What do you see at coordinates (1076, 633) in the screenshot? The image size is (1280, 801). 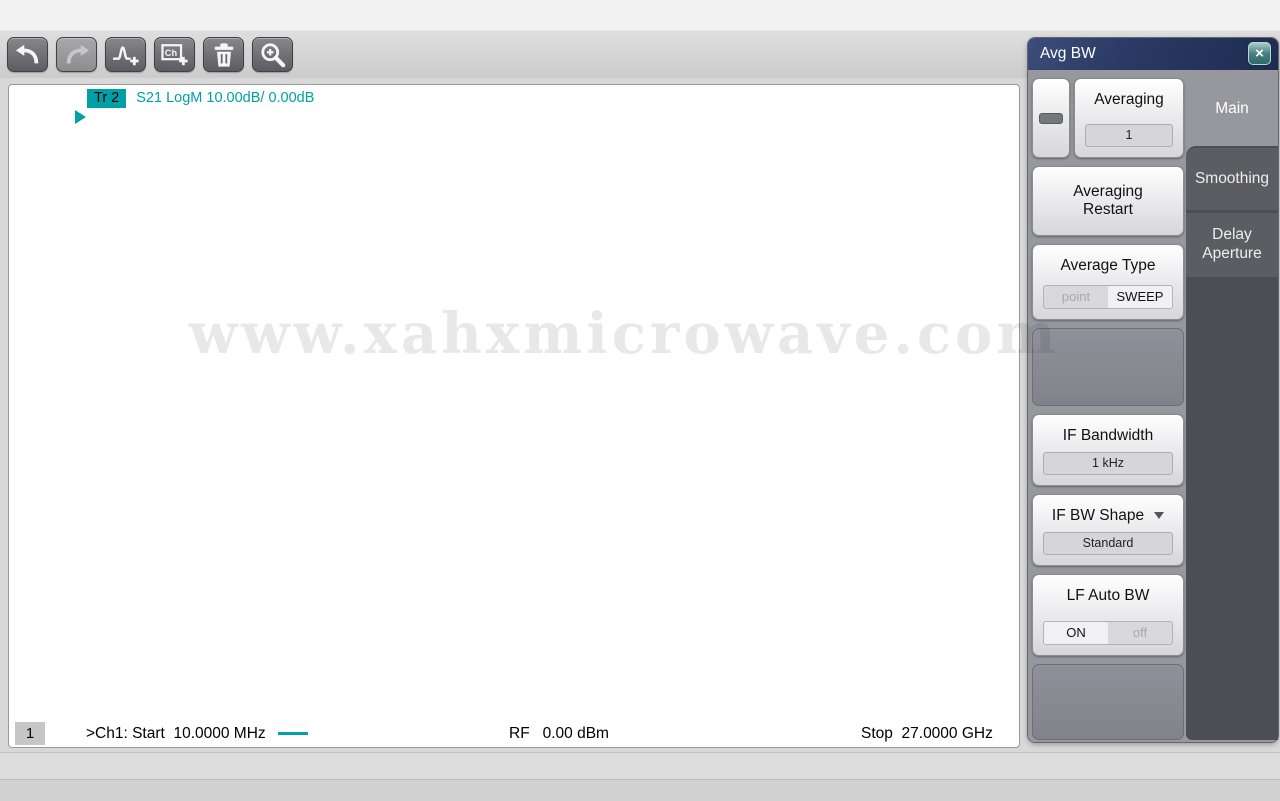 I see `lf-auto-bw-on-option: ON` at bounding box center [1076, 633].